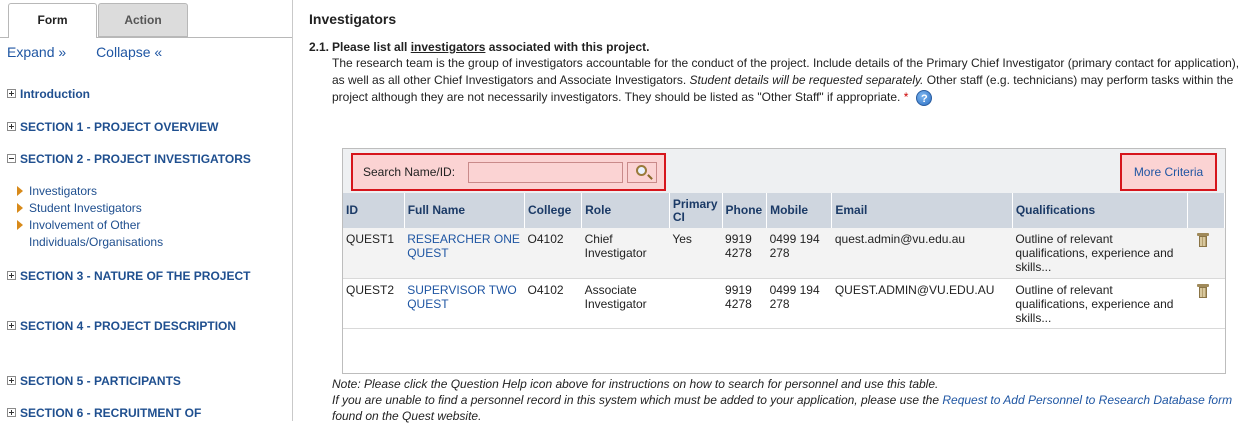  Describe the element at coordinates (128, 326) in the screenshot. I see `nav-section-label: SECTION 4 - PROJECT DESCRIPTION` at that location.